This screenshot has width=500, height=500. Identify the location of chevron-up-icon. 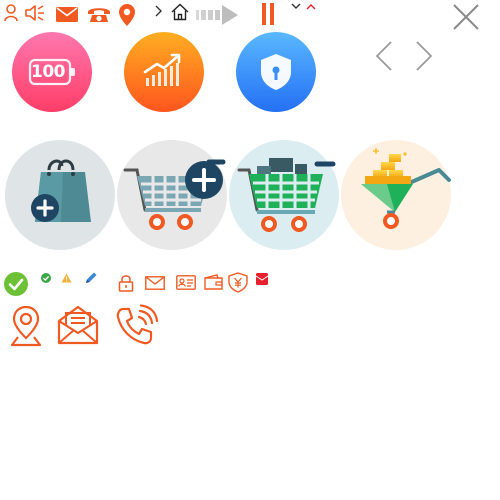
(311, 6).